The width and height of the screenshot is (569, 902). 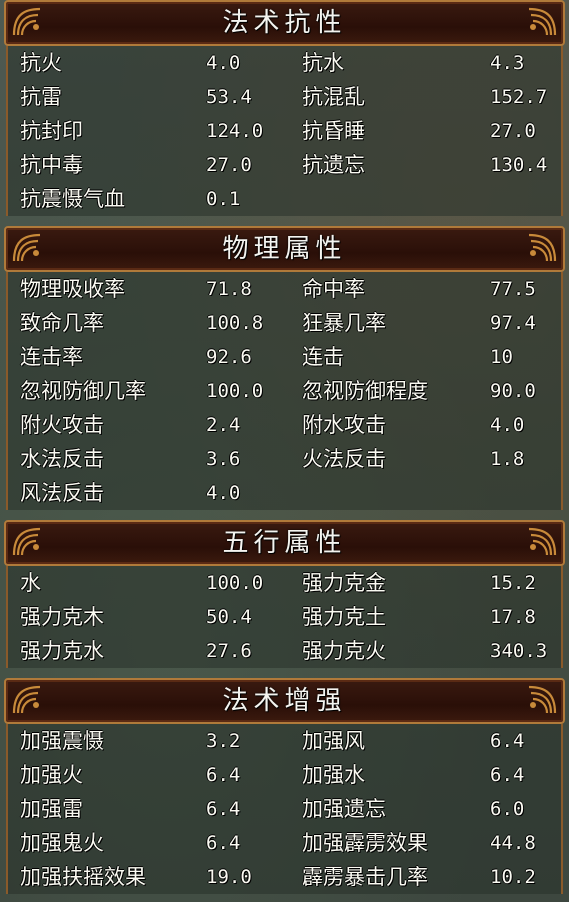 I want to click on attribute-value: 90.0, so click(x=513, y=391).